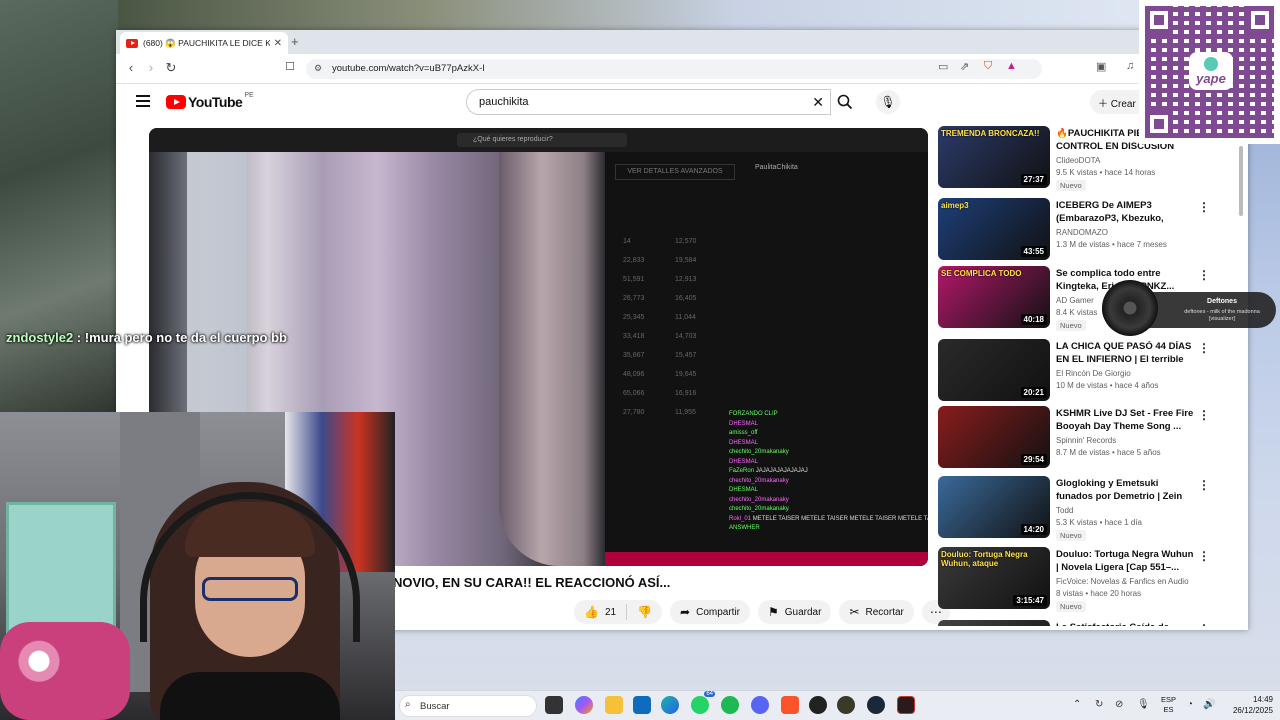 Image resolution: width=1280 pixels, height=720 pixels. Describe the element at coordinates (1241, 376) in the screenshot. I see `scrollbar` at that location.